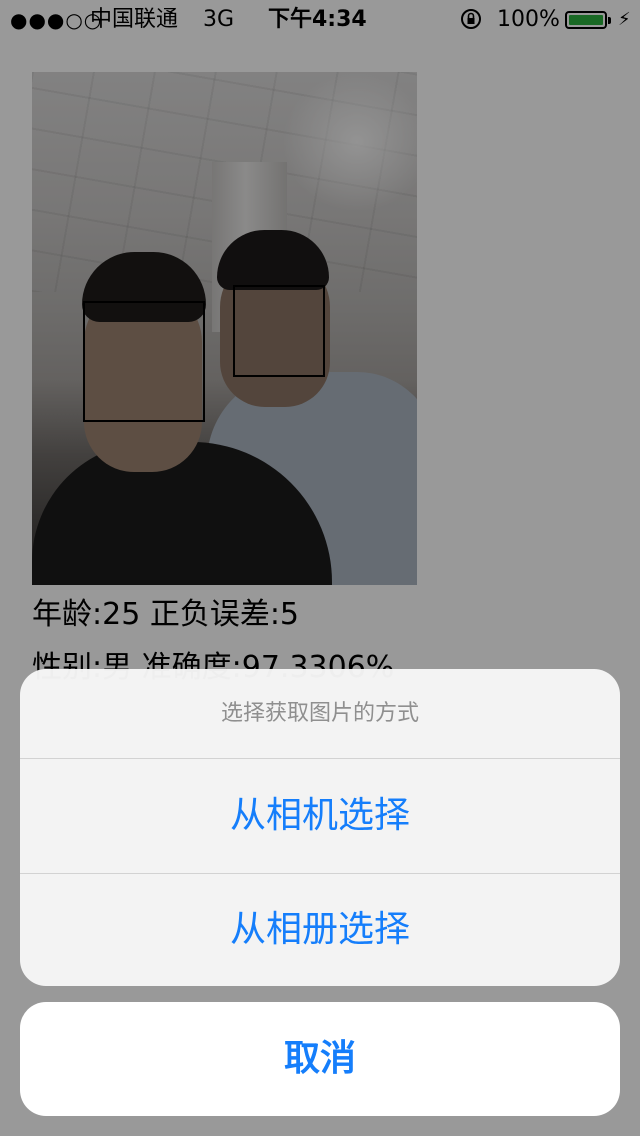  Describe the element at coordinates (320, 1059) in the screenshot. I see `cancel-button: 取消` at that location.